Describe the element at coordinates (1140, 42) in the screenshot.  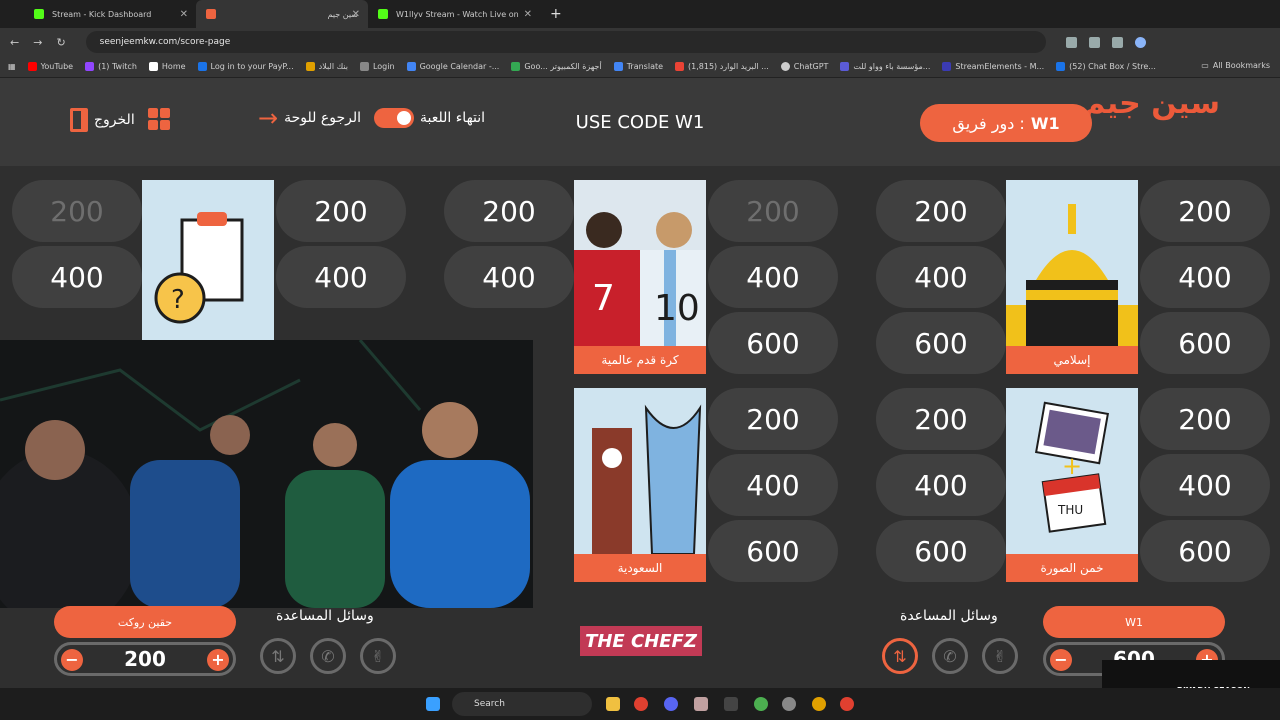
I see `profile-icon` at that location.